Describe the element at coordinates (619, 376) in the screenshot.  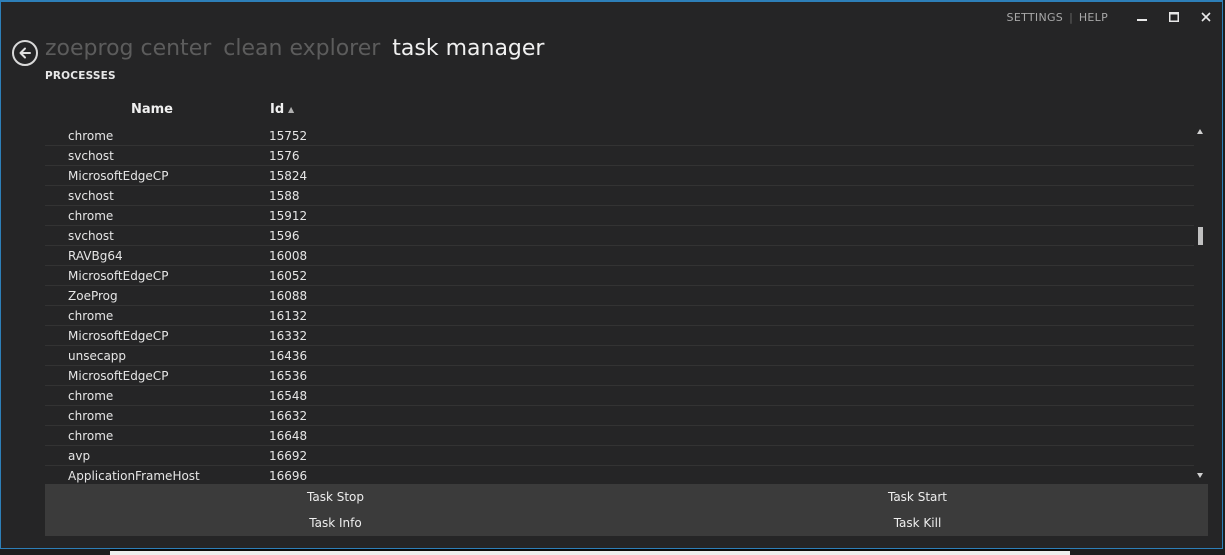
I see `table-row: MicrosoftEdgeCP 16536` at that location.